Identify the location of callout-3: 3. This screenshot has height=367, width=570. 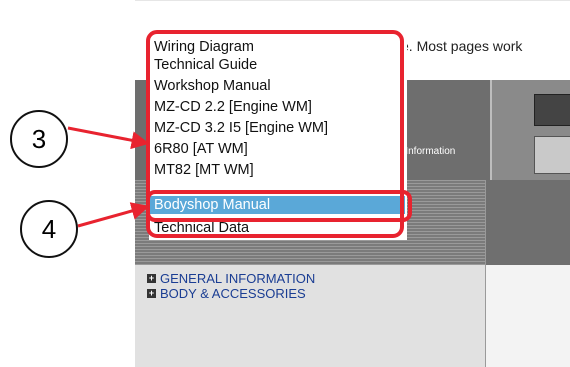
(39, 139).